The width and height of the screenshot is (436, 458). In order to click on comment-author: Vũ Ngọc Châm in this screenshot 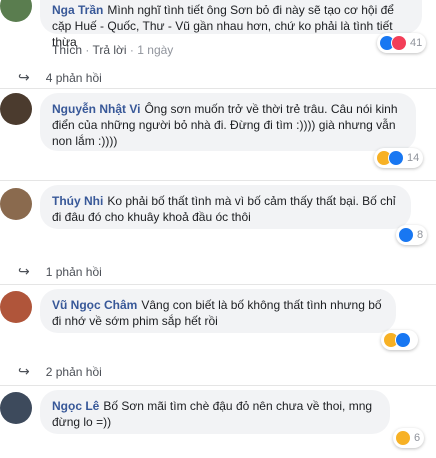, I will do `click(94, 305)`.